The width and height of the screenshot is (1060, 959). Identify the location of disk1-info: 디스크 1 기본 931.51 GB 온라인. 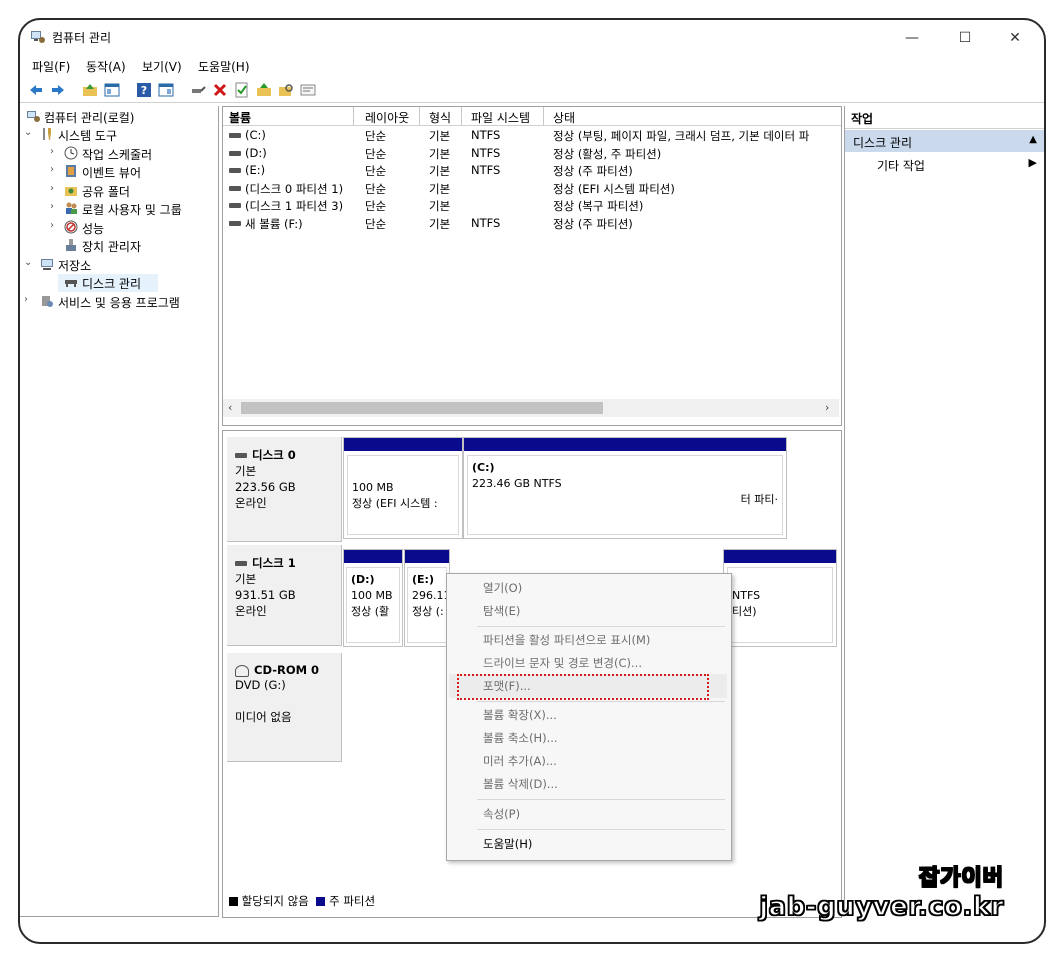
(284, 595).